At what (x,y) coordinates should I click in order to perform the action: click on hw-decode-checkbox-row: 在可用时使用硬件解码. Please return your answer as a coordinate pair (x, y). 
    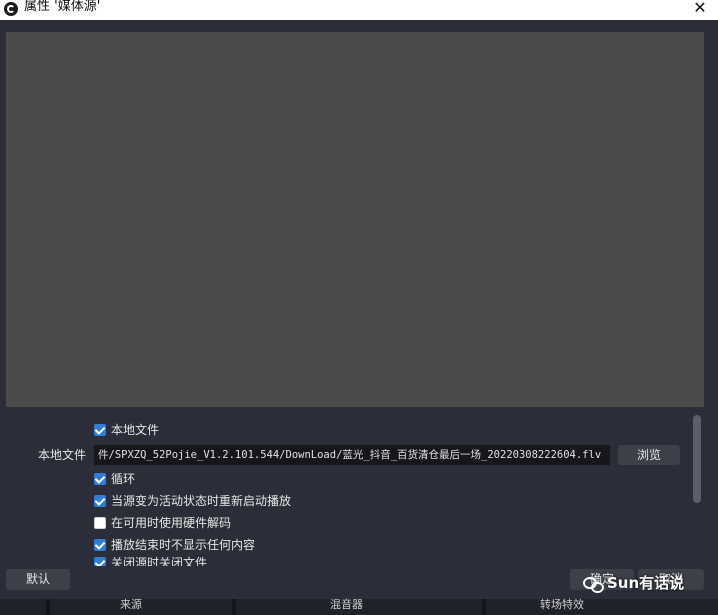
    Looking at the image, I should click on (184, 523).